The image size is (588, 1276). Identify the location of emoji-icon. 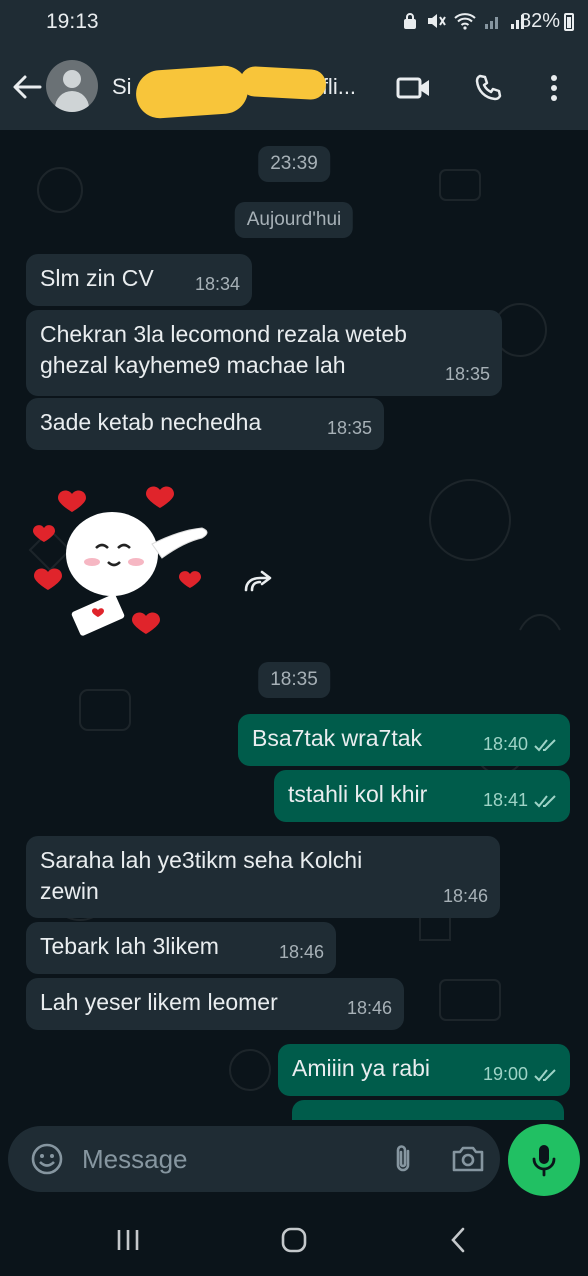
(47, 1159).